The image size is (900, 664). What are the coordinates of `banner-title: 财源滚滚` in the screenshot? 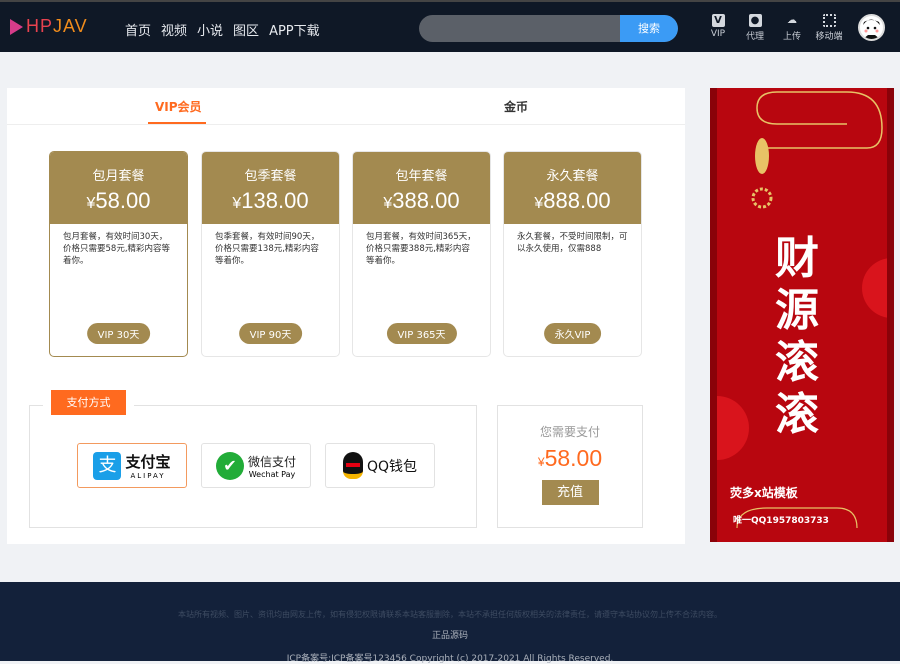 It's located at (797, 336).